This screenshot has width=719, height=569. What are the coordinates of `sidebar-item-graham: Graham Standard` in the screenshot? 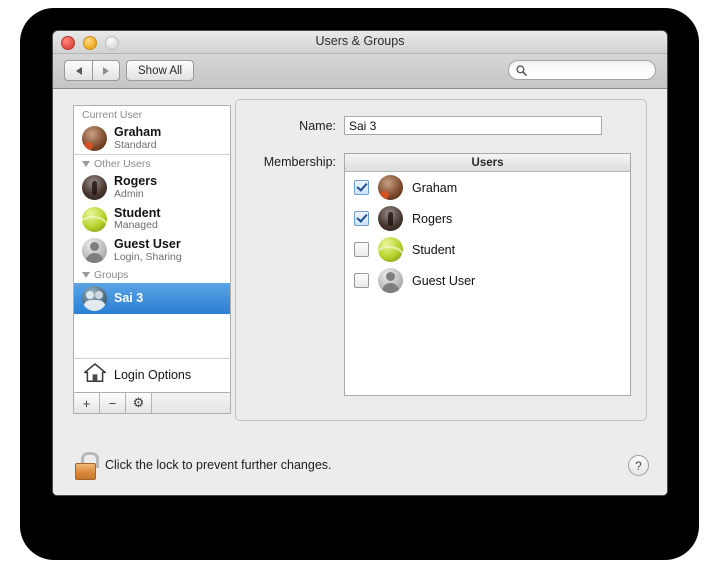 It's located at (152, 138).